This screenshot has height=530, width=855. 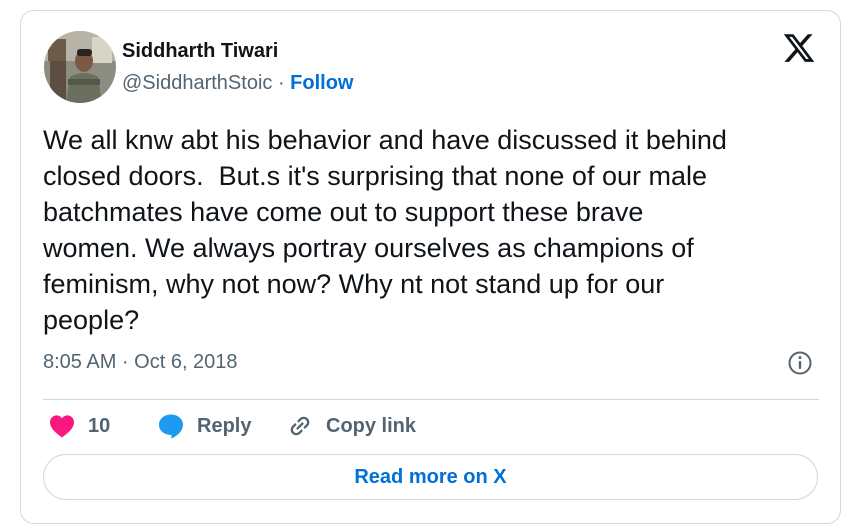 I want to click on like-count: 10, so click(x=99, y=425).